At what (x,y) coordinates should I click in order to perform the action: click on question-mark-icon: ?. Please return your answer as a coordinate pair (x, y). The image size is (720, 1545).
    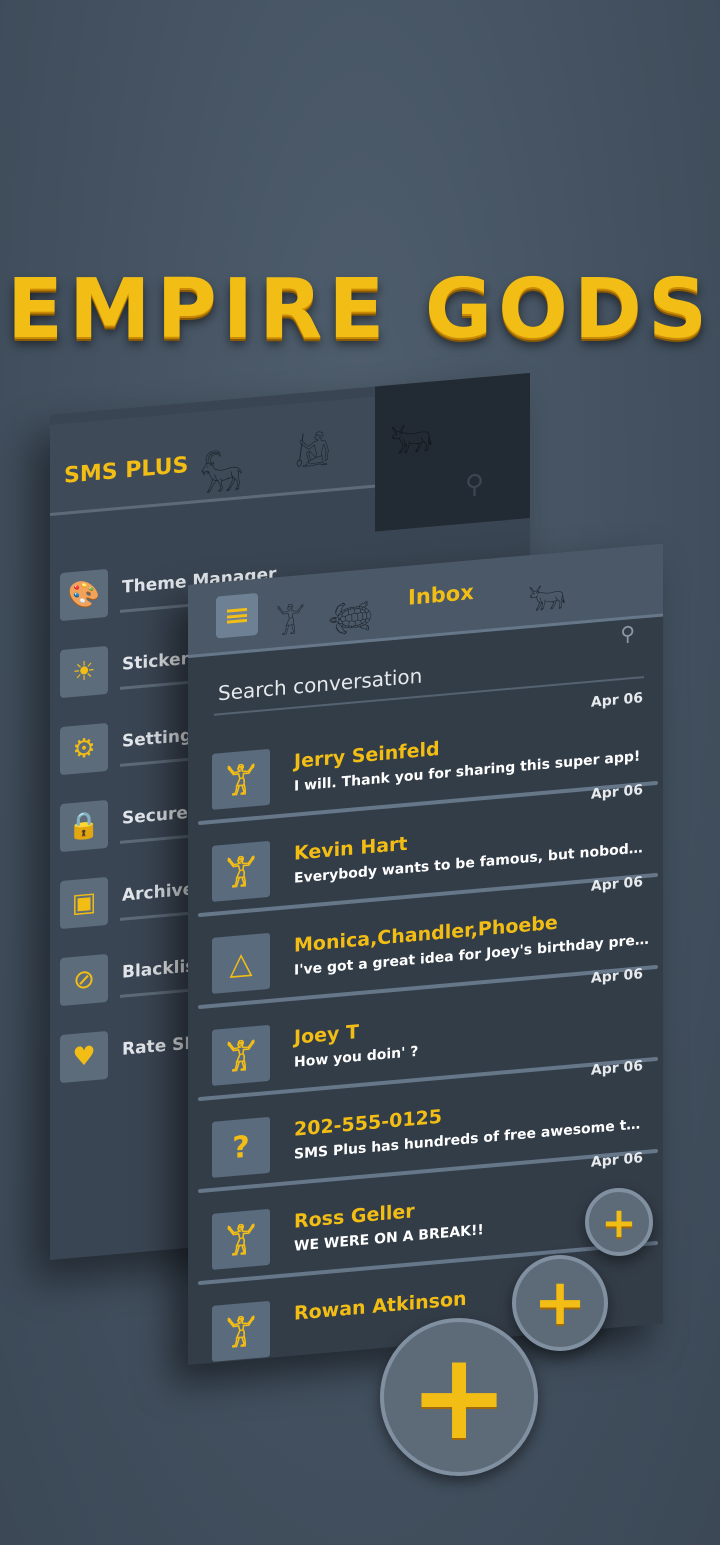
    Looking at the image, I should click on (241, 1147).